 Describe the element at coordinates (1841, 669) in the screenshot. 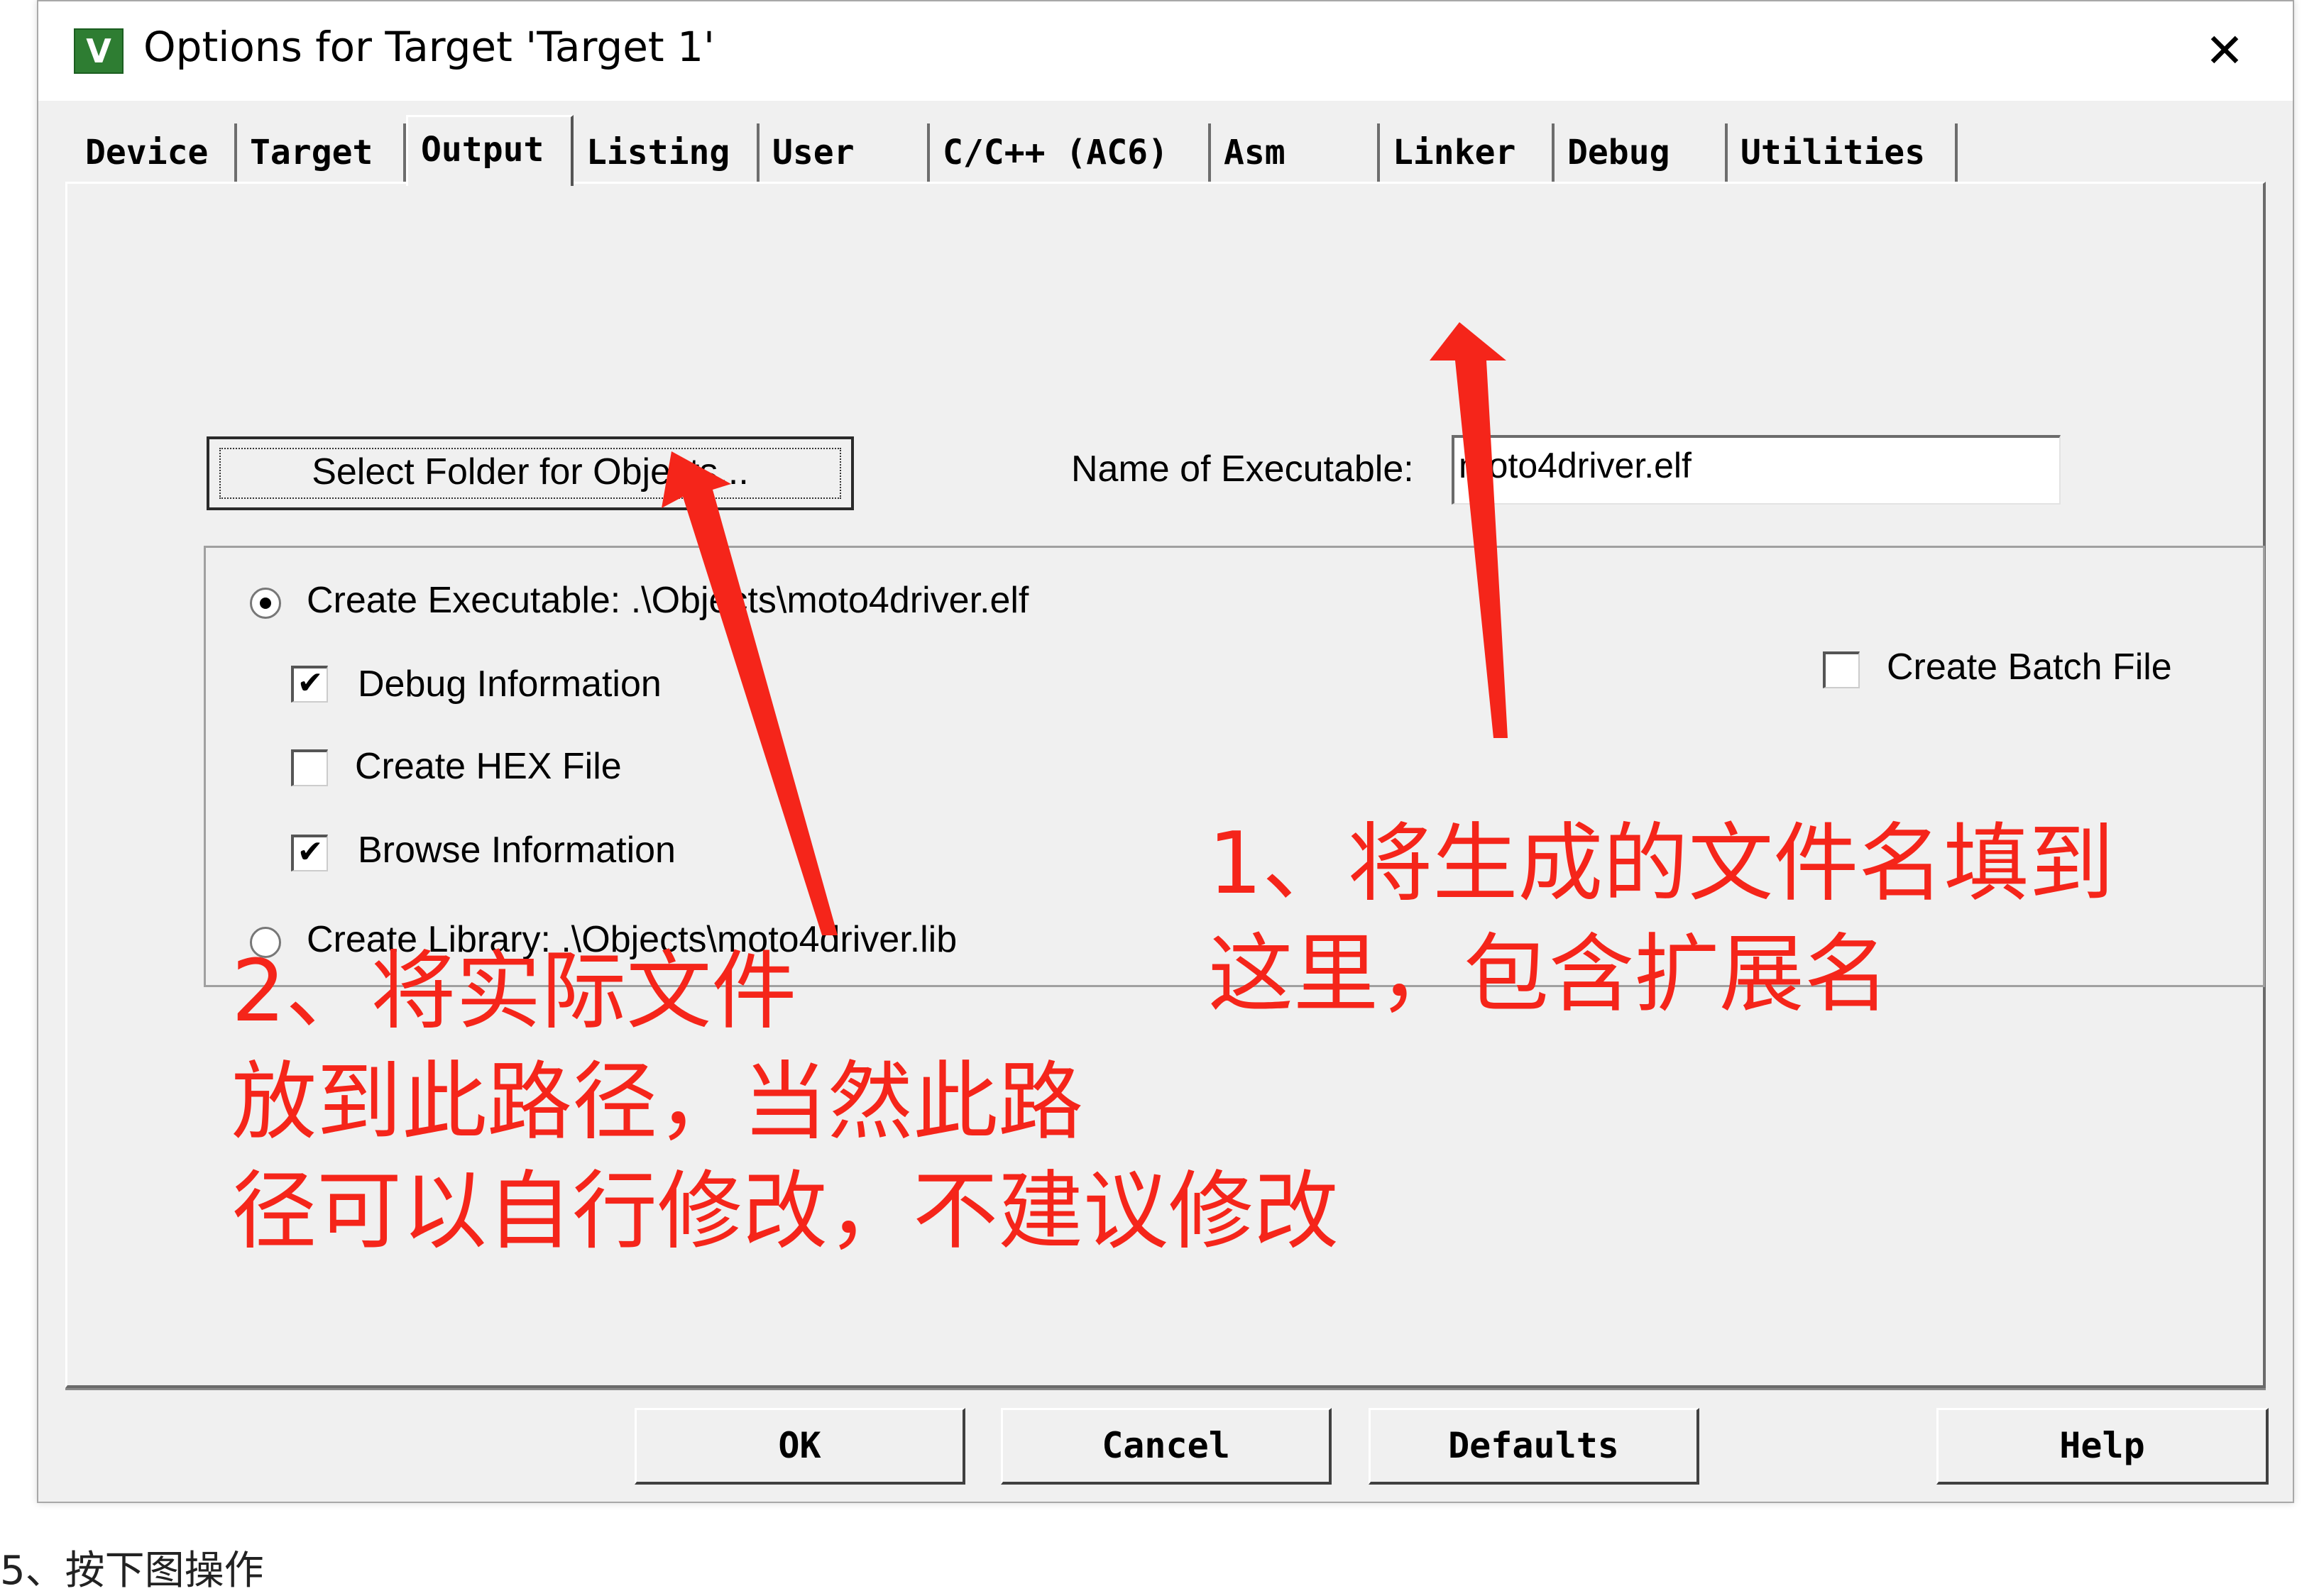

I see `create-batch-checkbox` at that location.